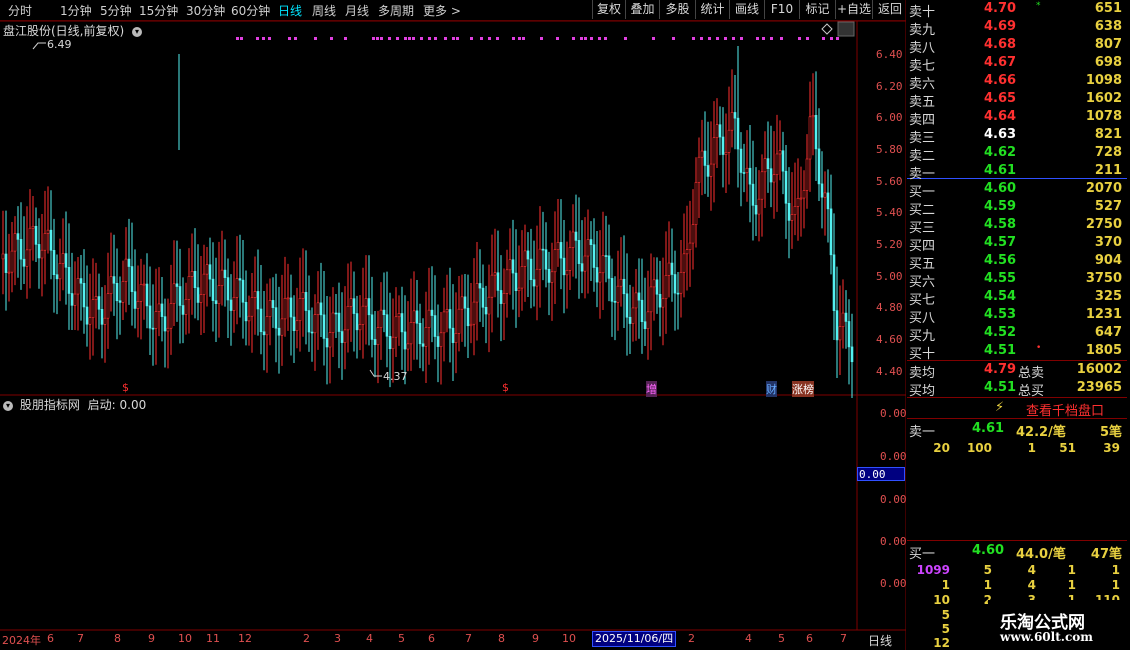 This screenshot has height=650, width=1130. Describe the element at coordinates (74, 30) in the screenshot. I see `main-chart-title: 盘江股份(日线,前复权) ▾` at that location.